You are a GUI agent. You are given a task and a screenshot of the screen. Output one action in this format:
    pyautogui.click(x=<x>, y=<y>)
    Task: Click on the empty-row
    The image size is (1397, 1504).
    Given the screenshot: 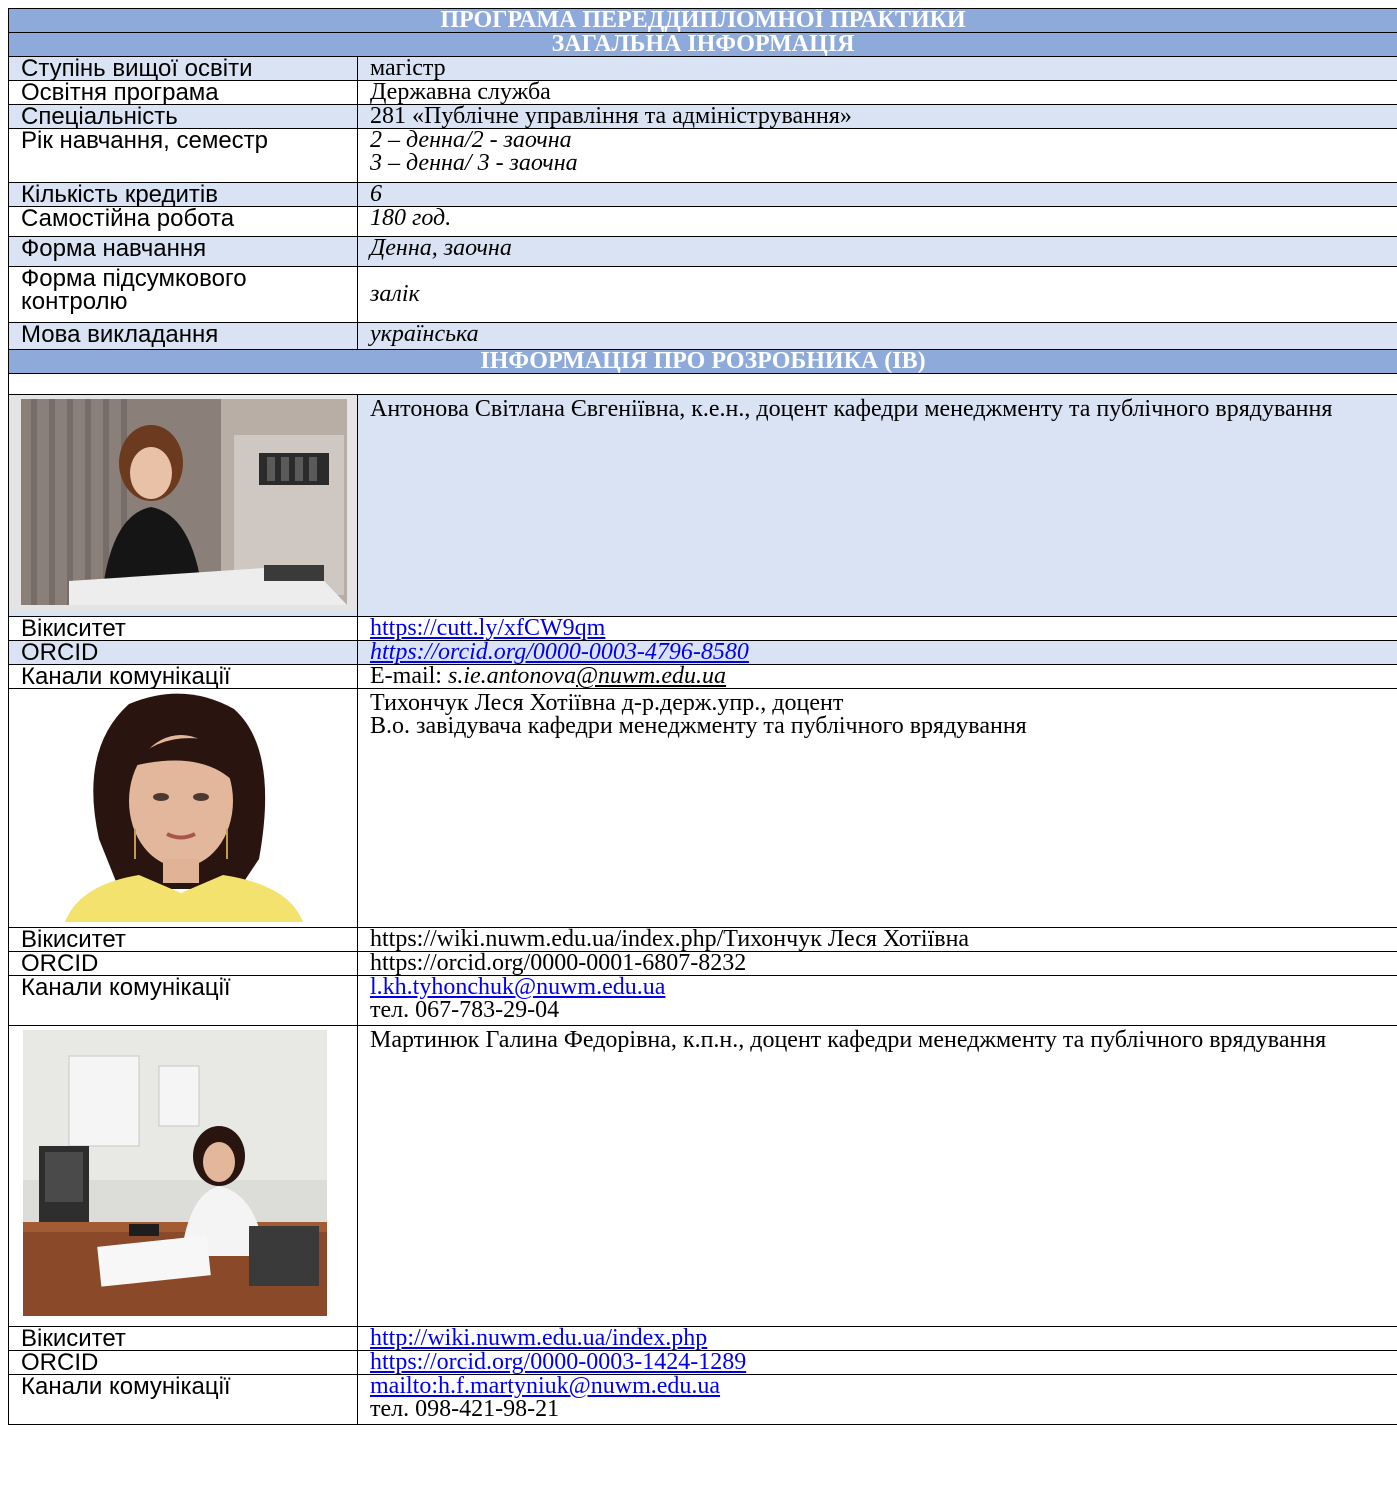 What is the action you would take?
    pyautogui.click(x=702, y=384)
    